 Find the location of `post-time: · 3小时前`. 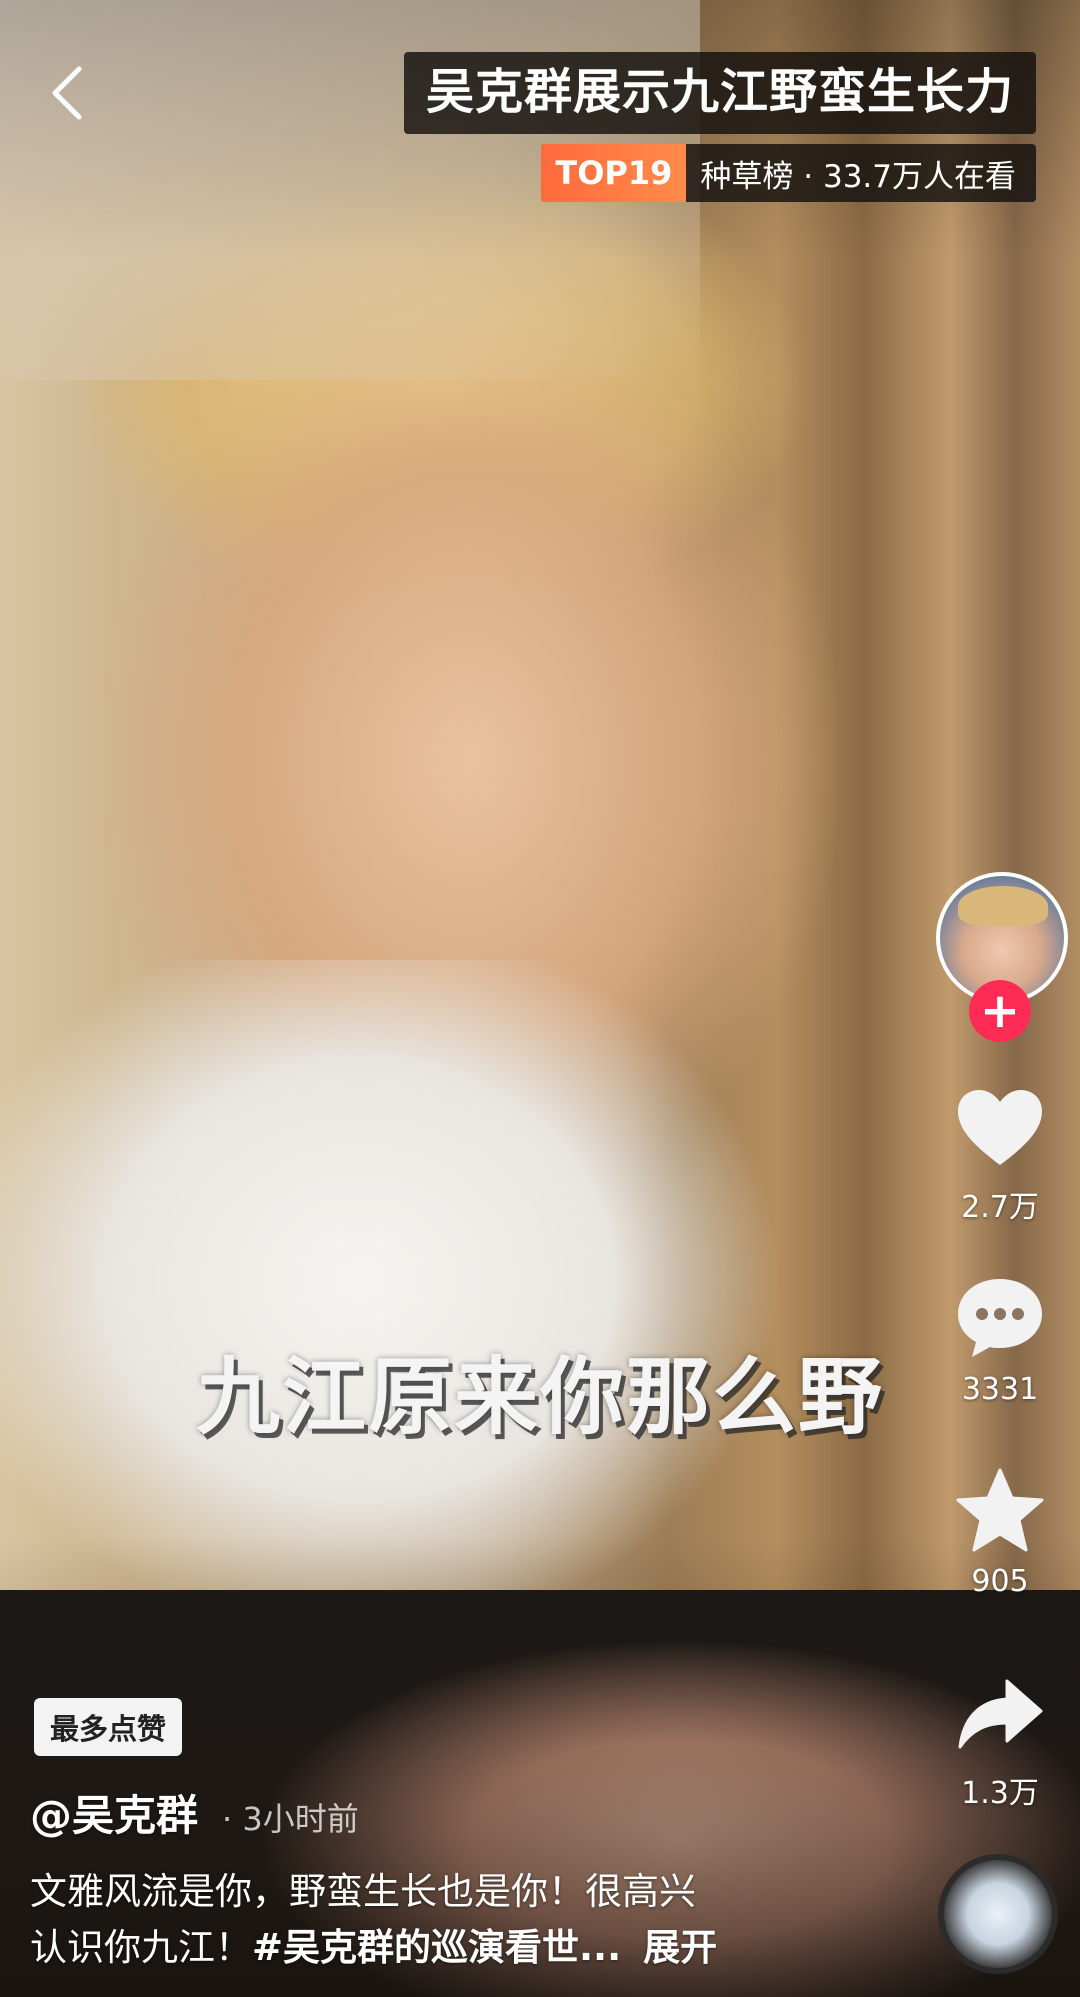

post-time: · 3小时前 is located at coordinates (290, 1819).